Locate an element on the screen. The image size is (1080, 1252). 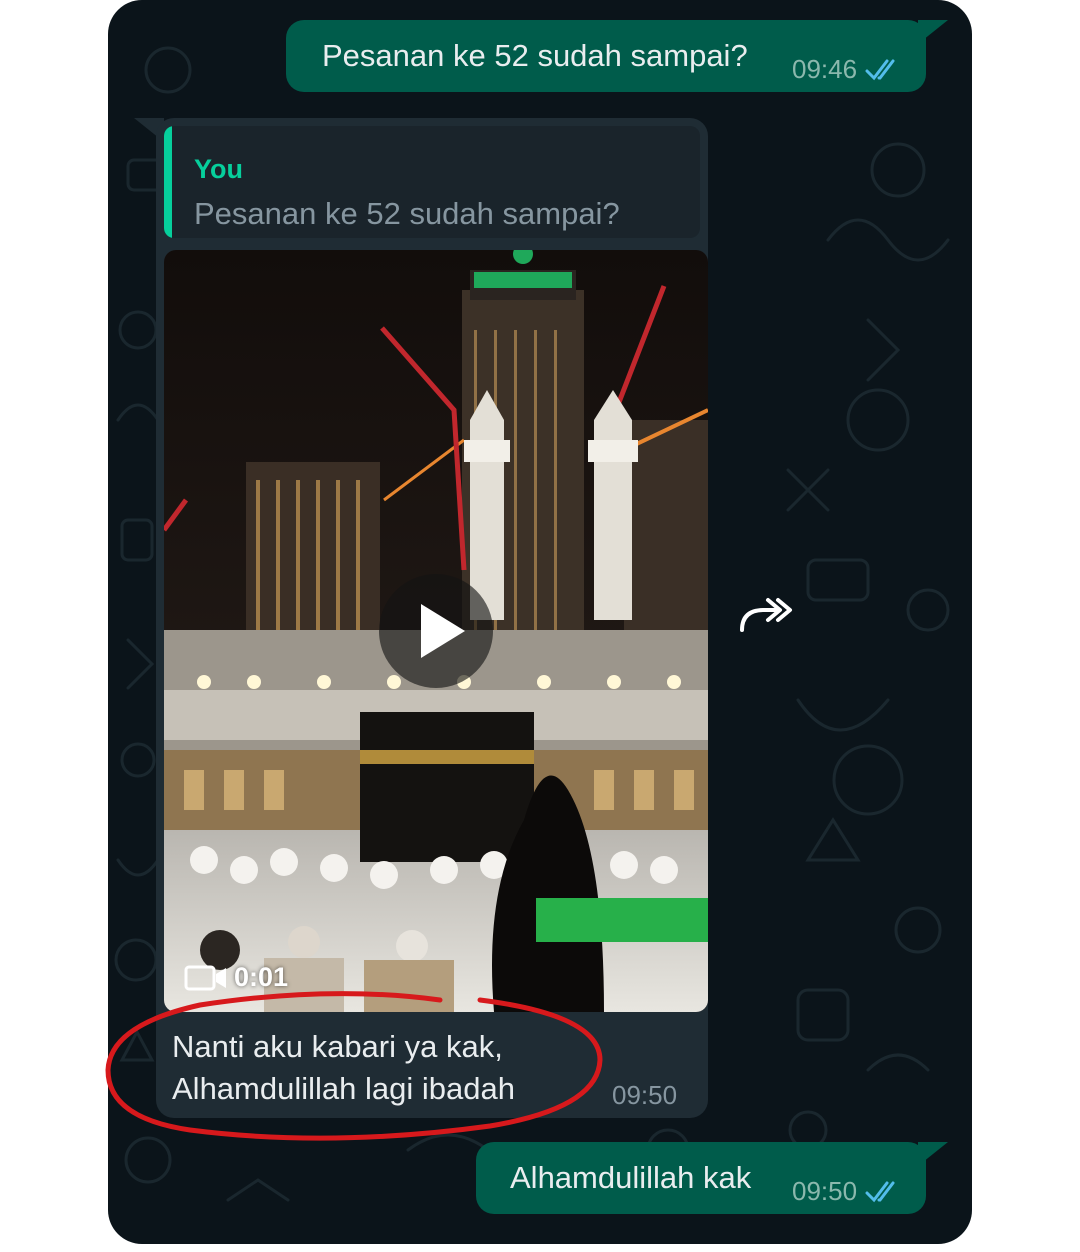
quoted-message: You Pesanan ke 52 sudah sampai? is located at coordinates (432, 182).